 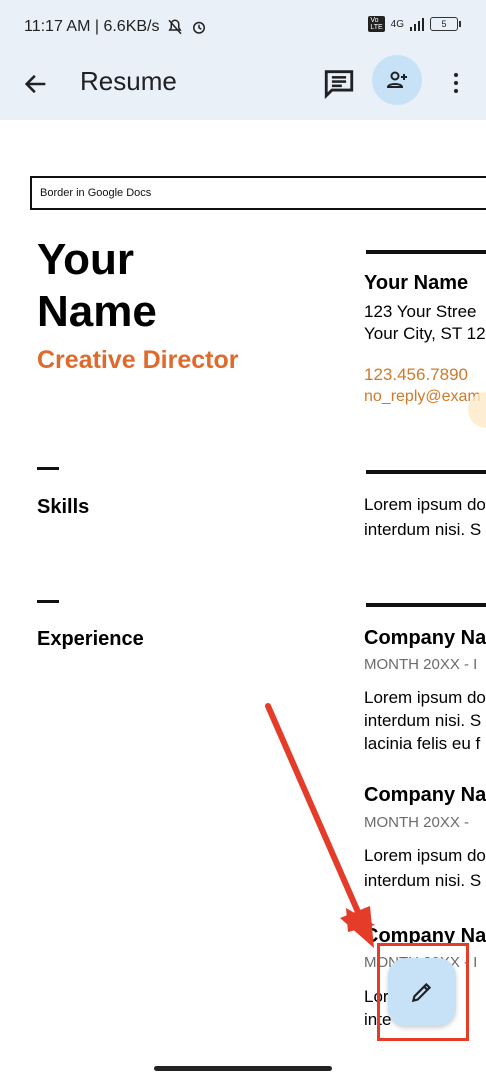 I want to click on skills-text-1: Lorem ipsum do, so click(x=425, y=504).